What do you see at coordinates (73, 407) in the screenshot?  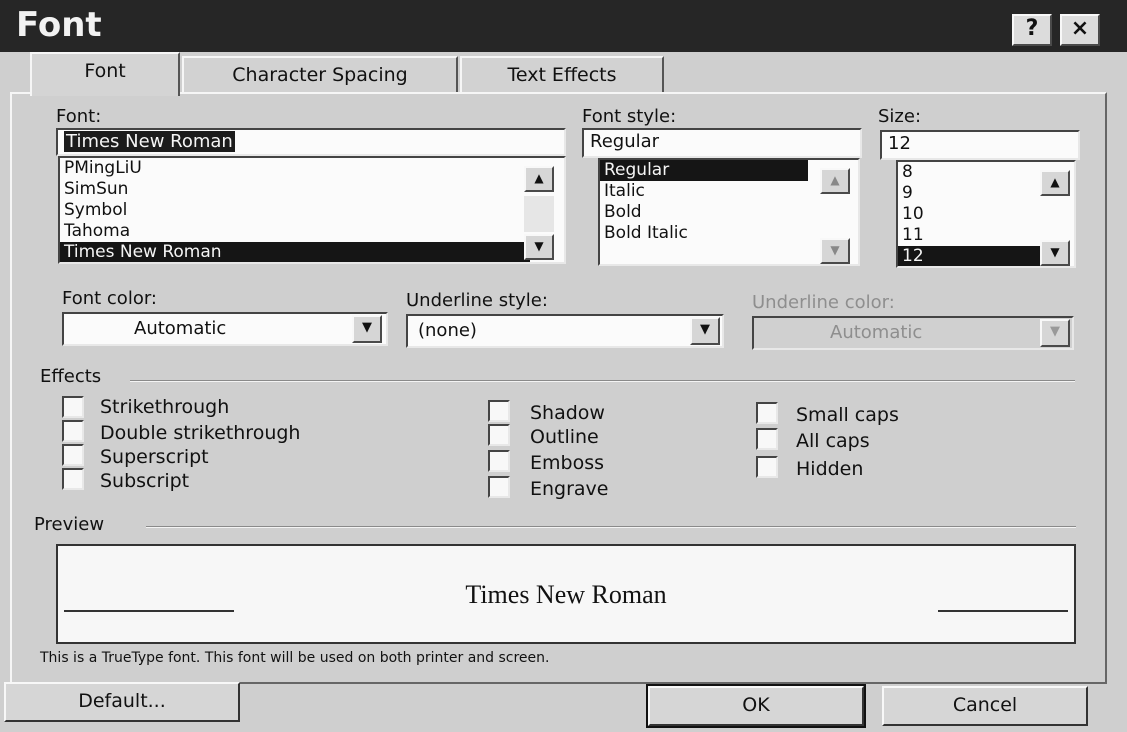 I see `strikethrough-checkbox` at bounding box center [73, 407].